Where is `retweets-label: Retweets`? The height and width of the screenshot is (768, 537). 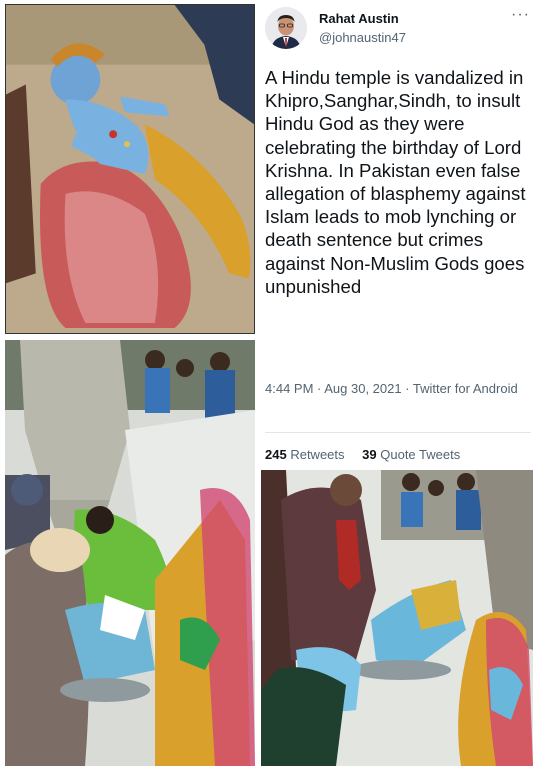
retweets-label: Retweets is located at coordinates (317, 454).